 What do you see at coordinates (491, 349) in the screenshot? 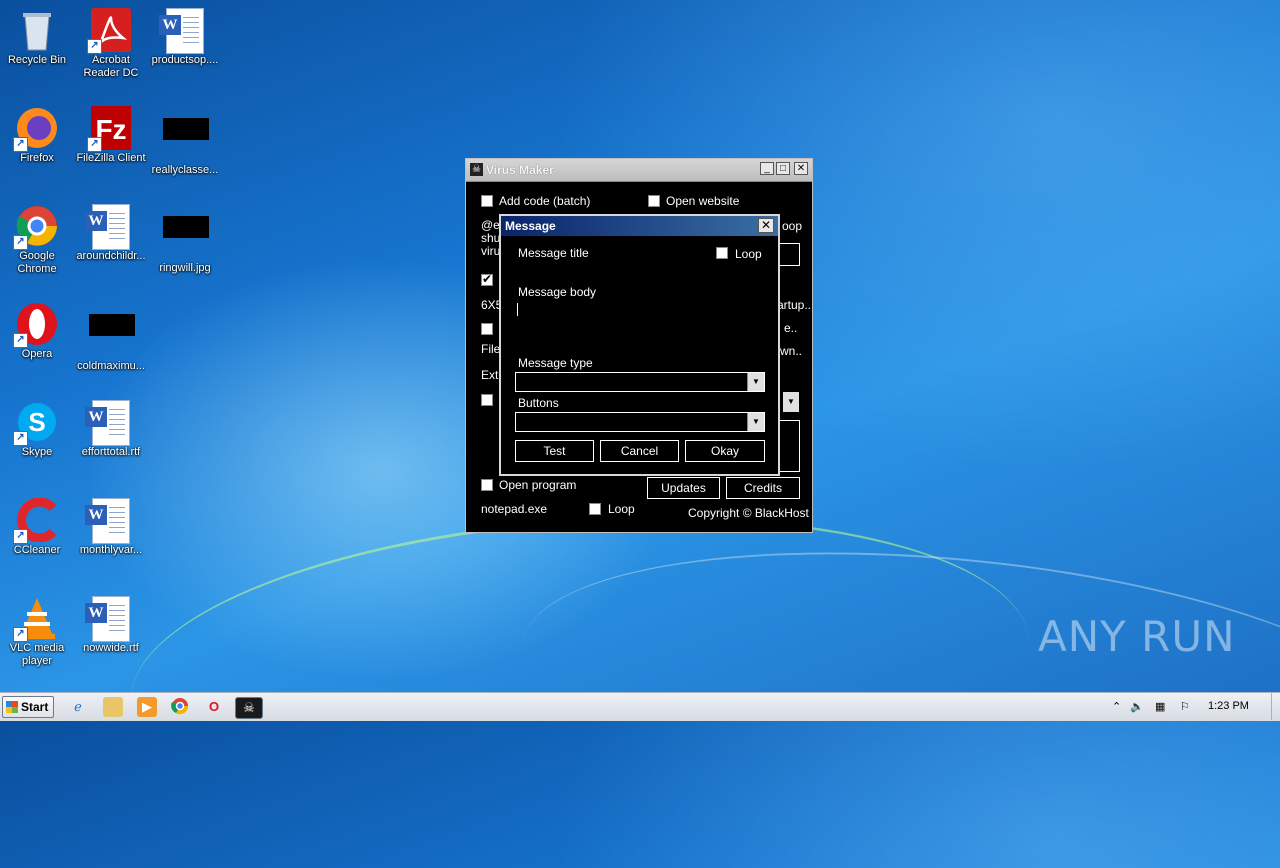
I see `file-label-partial: File` at bounding box center [491, 349].